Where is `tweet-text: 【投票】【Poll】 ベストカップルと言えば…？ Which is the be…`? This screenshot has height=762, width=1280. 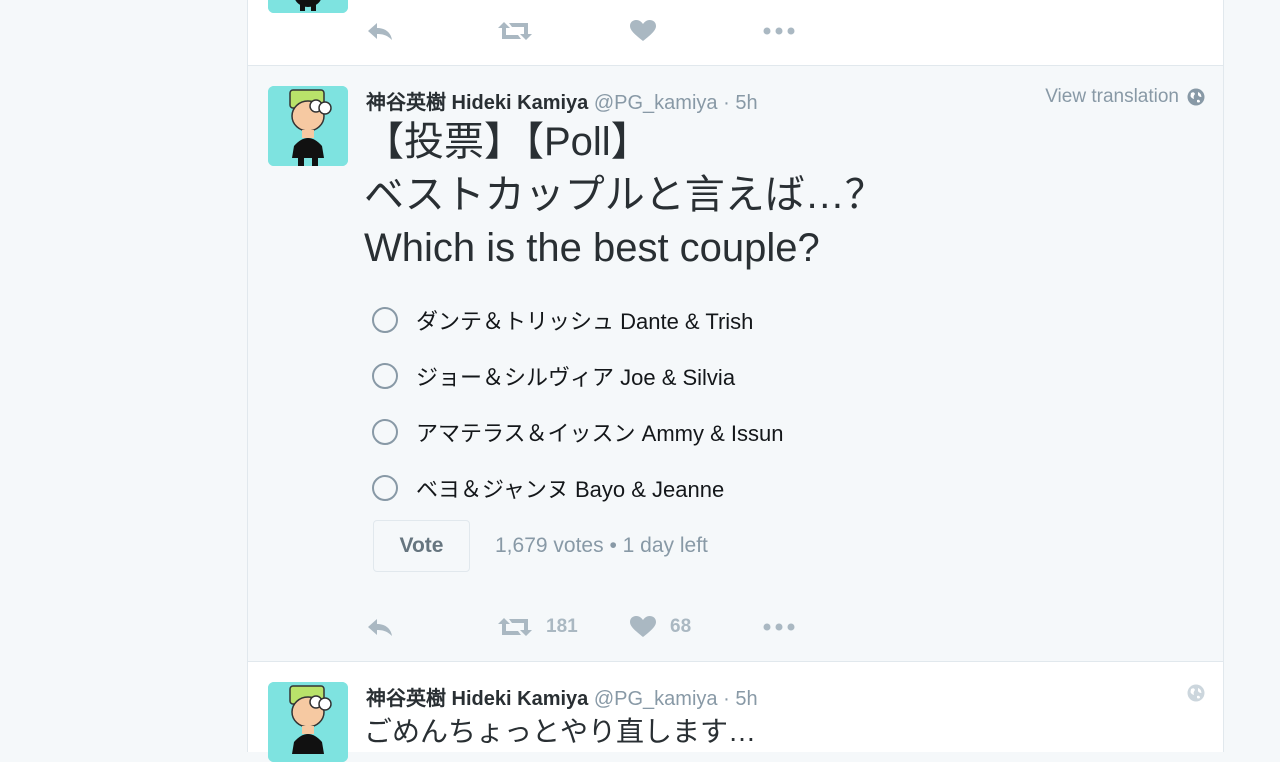 tweet-text: 【投票】【Poll】 ベストカップルと言えば…？ Which is the be… is located at coordinates (624, 195).